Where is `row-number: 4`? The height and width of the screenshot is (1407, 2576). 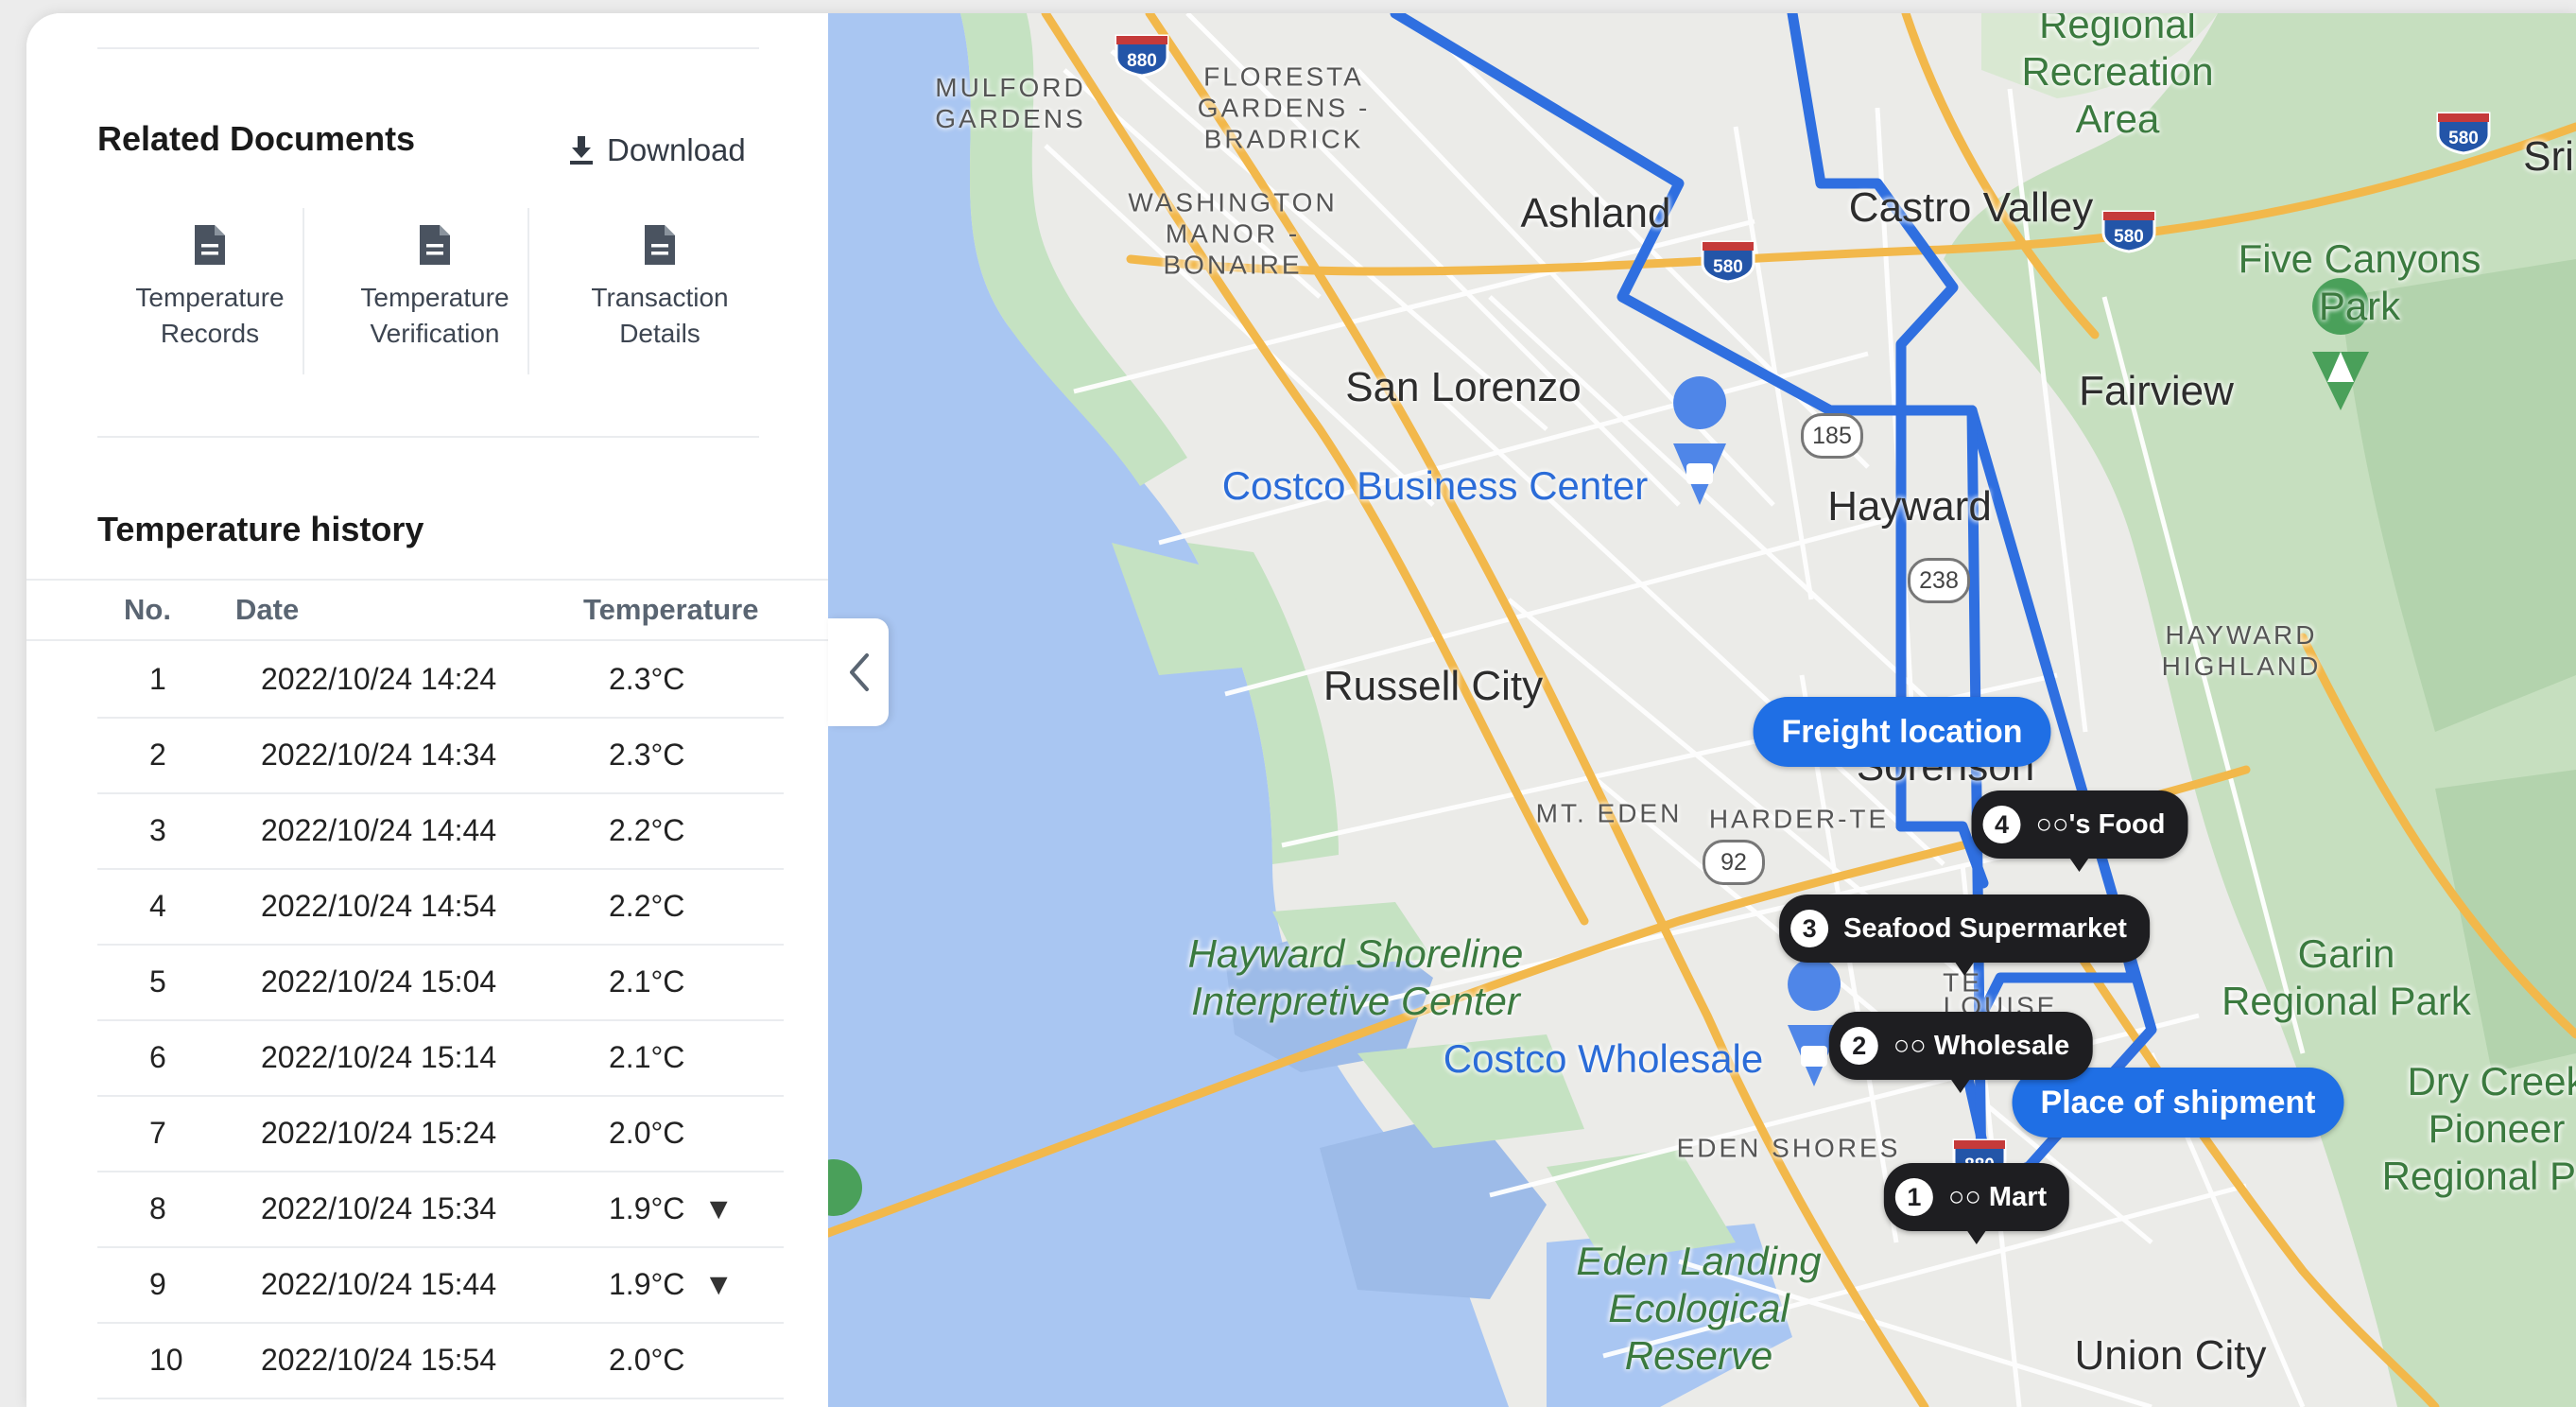
row-number: 4 is located at coordinates (157, 906).